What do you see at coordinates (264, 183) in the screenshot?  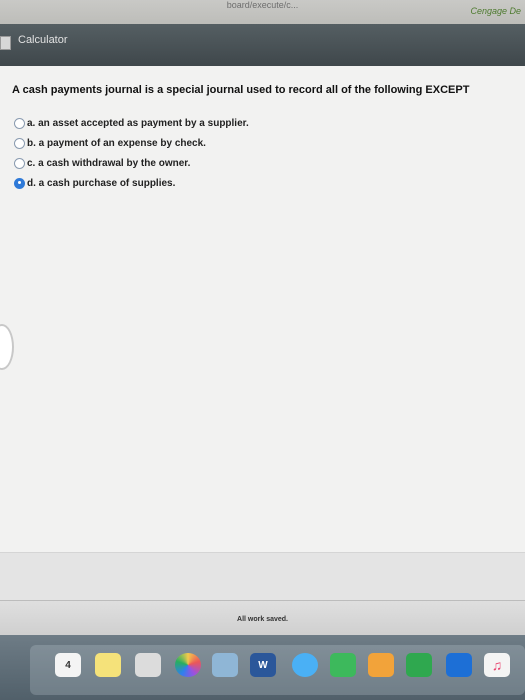 I see `option-d: d. a cash purchase of supplies.` at bounding box center [264, 183].